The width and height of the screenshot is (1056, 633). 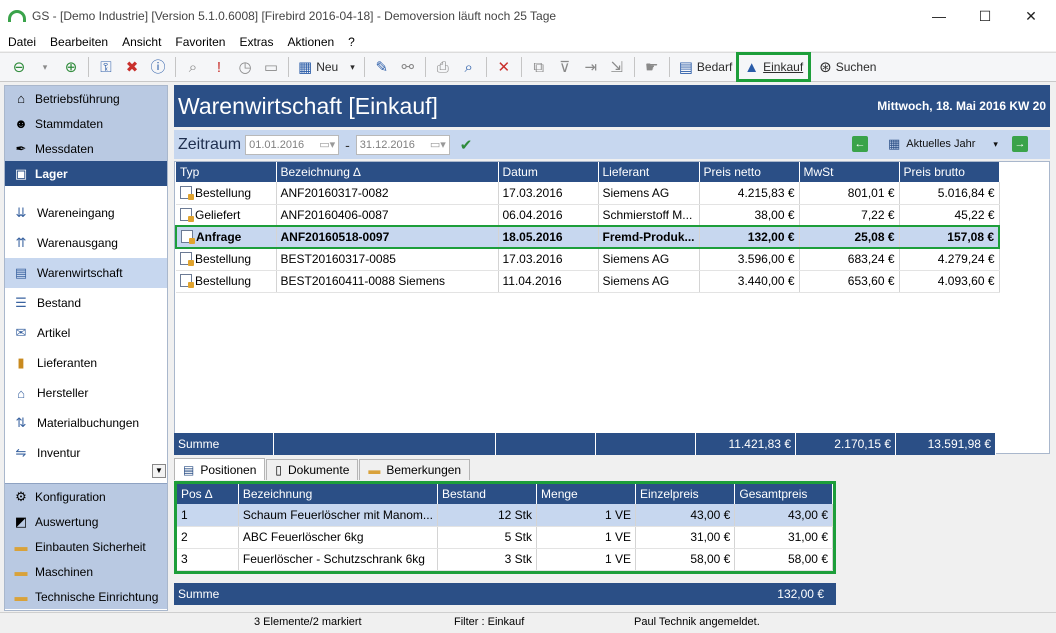 What do you see at coordinates (943, 144) in the screenshot?
I see `period-select: ▦ Aktuelles Jahr ▾` at bounding box center [943, 144].